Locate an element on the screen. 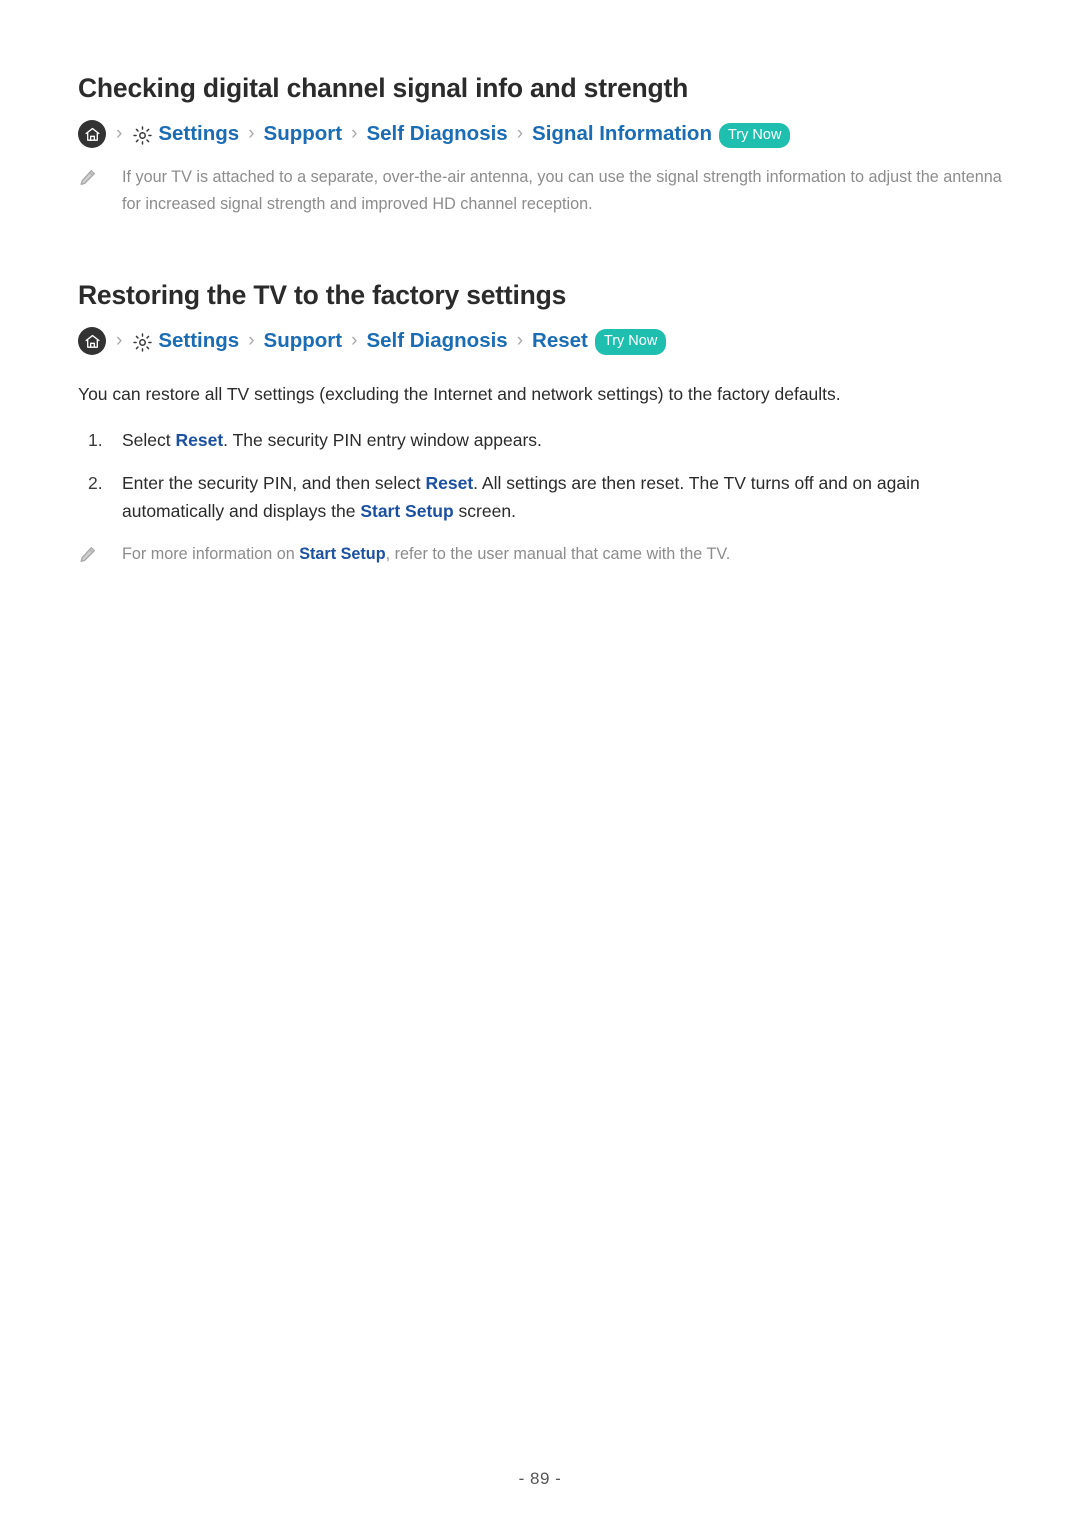 Image resolution: width=1080 pixels, height=1527 pixels. step-text-before: Select is located at coordinates (149, 440).